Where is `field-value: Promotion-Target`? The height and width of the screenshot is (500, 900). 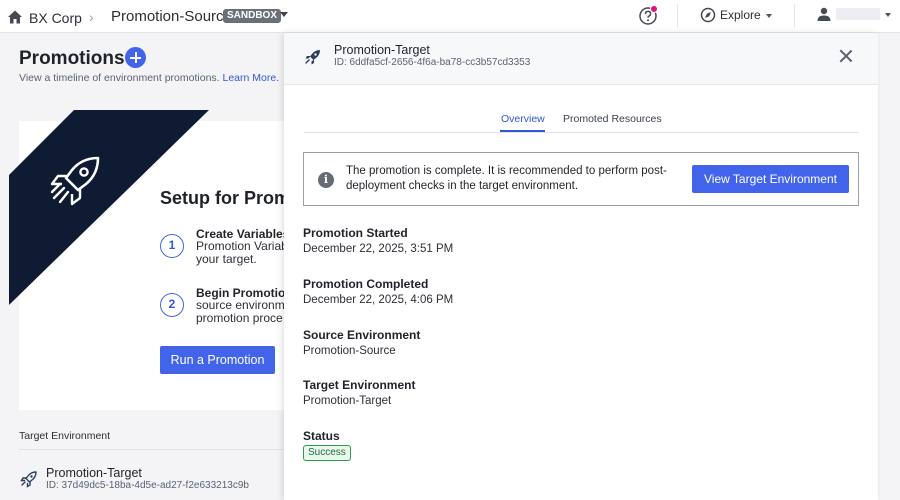 field-value: Promotion-Target is located at coordinates (347, 401).